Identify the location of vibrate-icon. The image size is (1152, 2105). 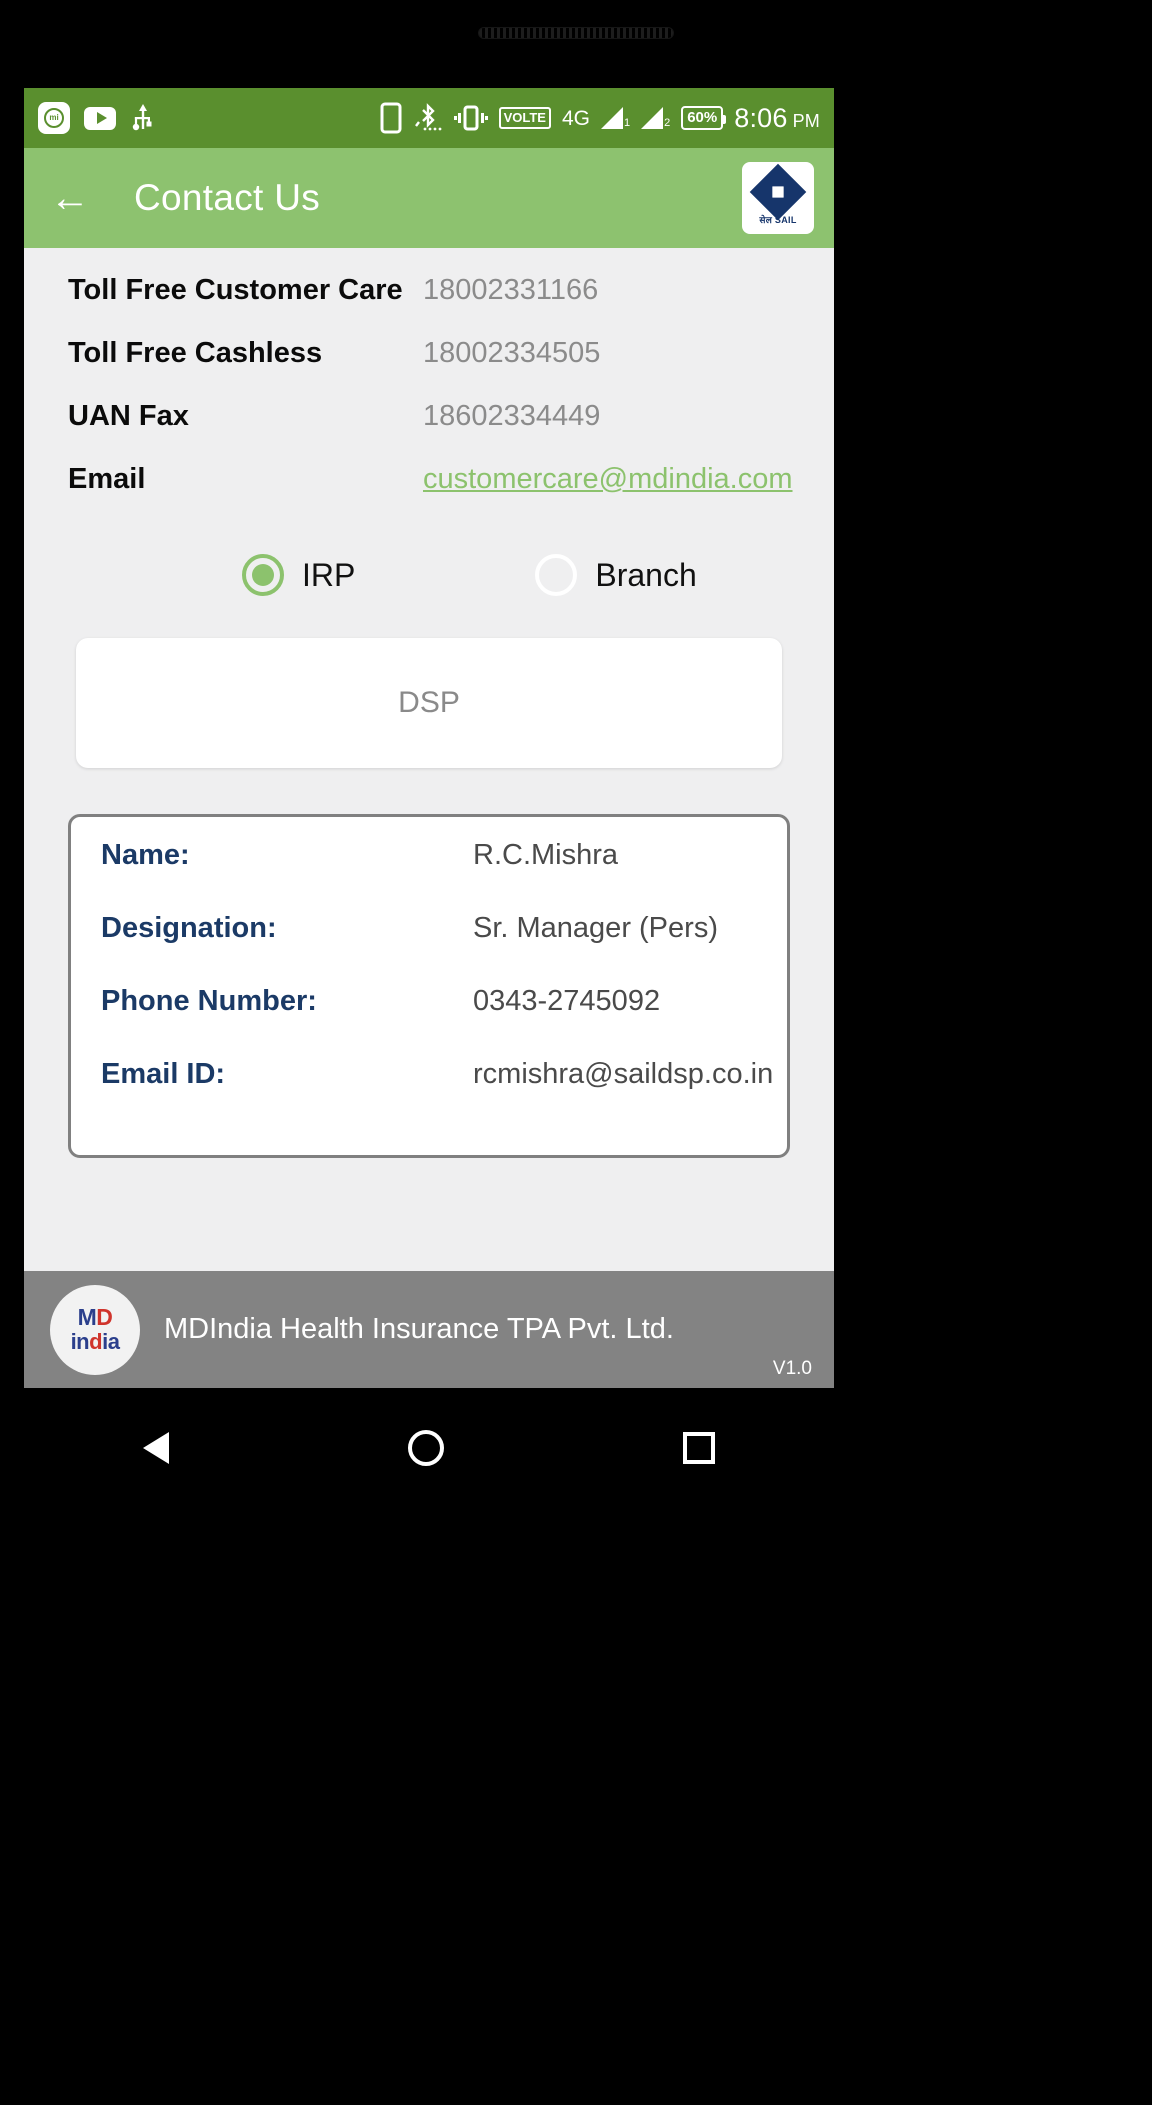
(470, 118).